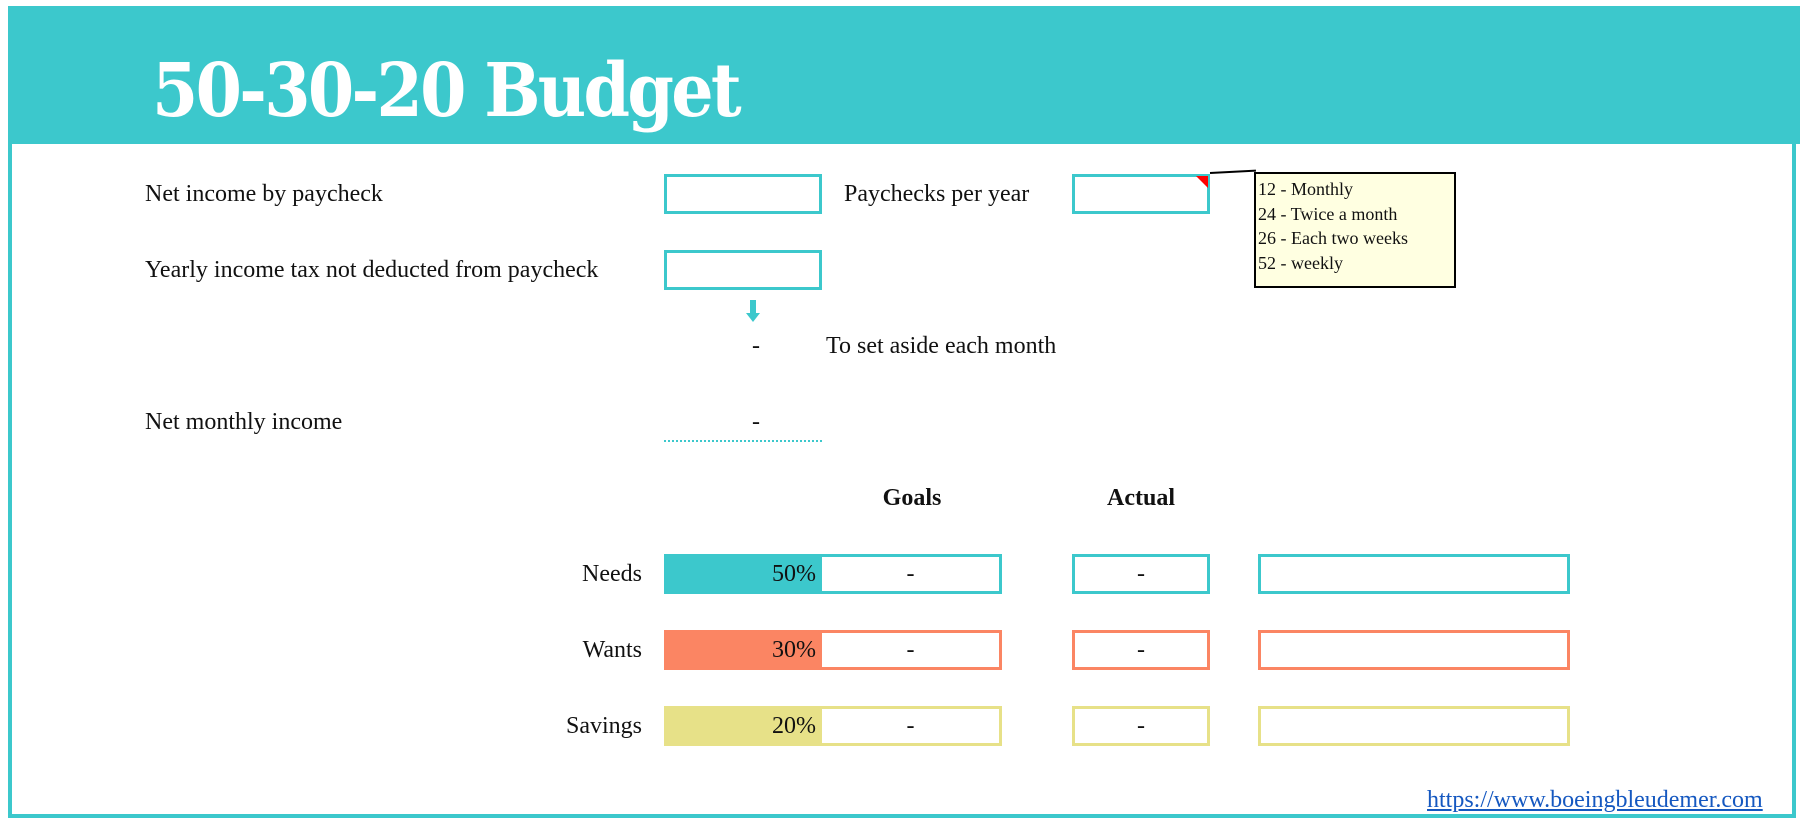 The width and height of the screenshot is (1808, 830). Describe the element at coordinates (743, 726) in the screenshot. I see `percent-cell: 20%` at that location.